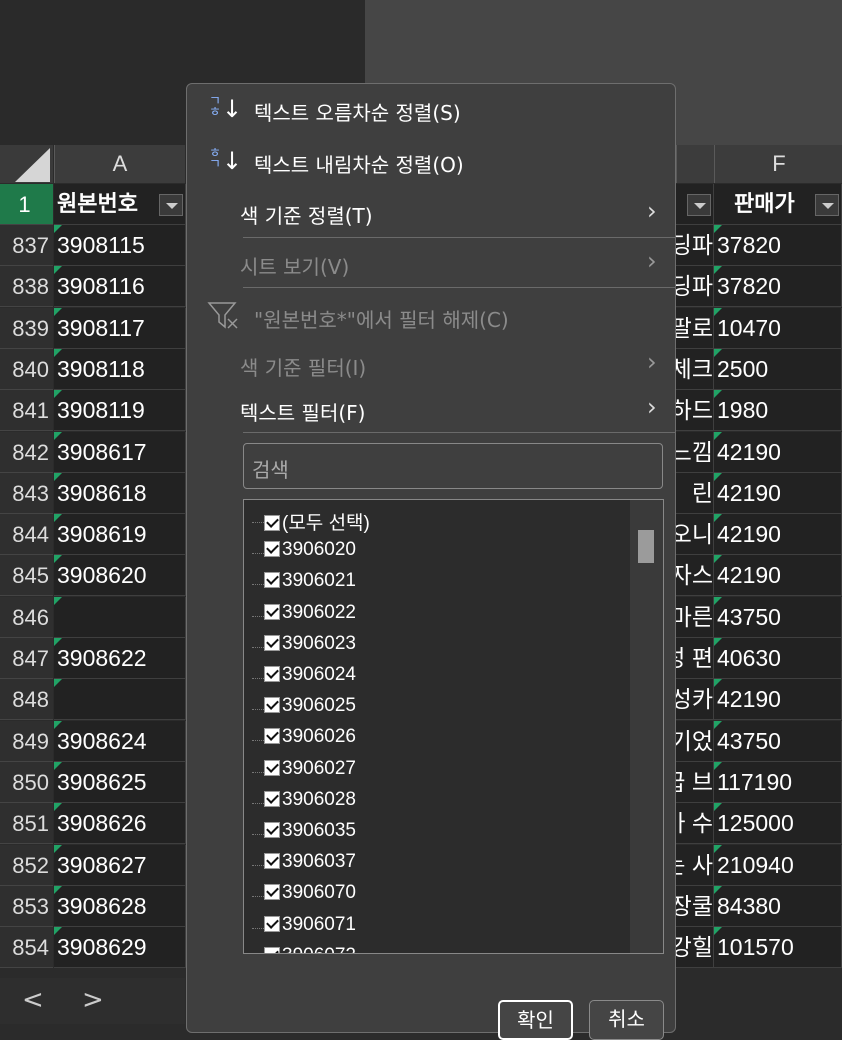 This screenshot has width=842, height=1040. I want to click on filter-dropdown-button-e, so click(699, 205).